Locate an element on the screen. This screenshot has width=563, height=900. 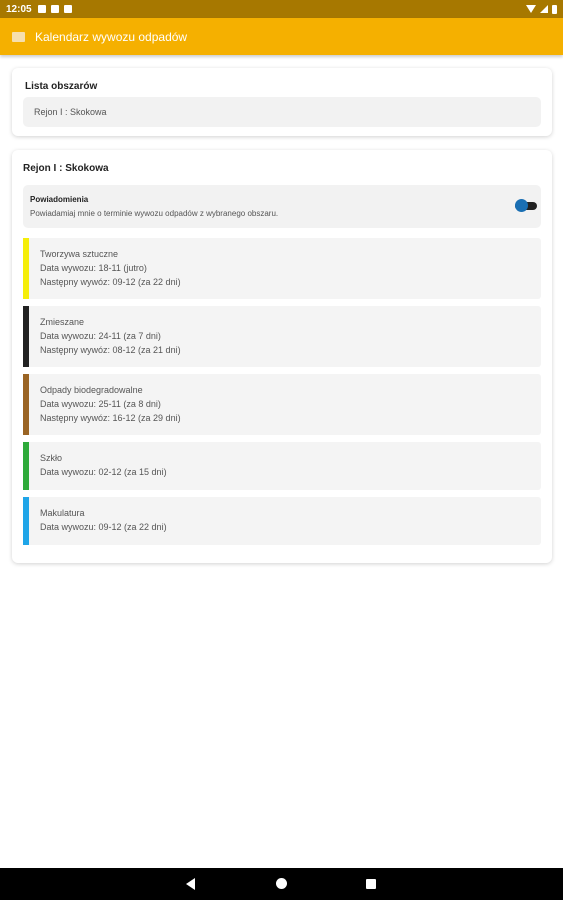
recent-apps-icon is located at coordinates (371, 884).